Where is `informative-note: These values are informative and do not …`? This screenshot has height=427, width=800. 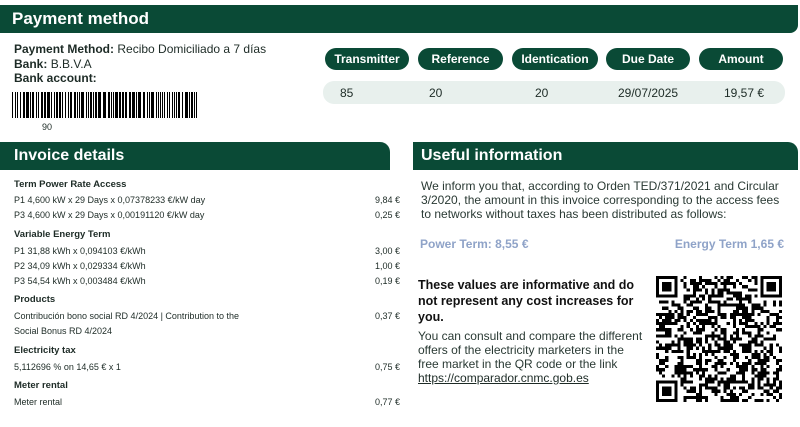 informative-note: These values are informative and do not … is located at coordinates (526, 301).